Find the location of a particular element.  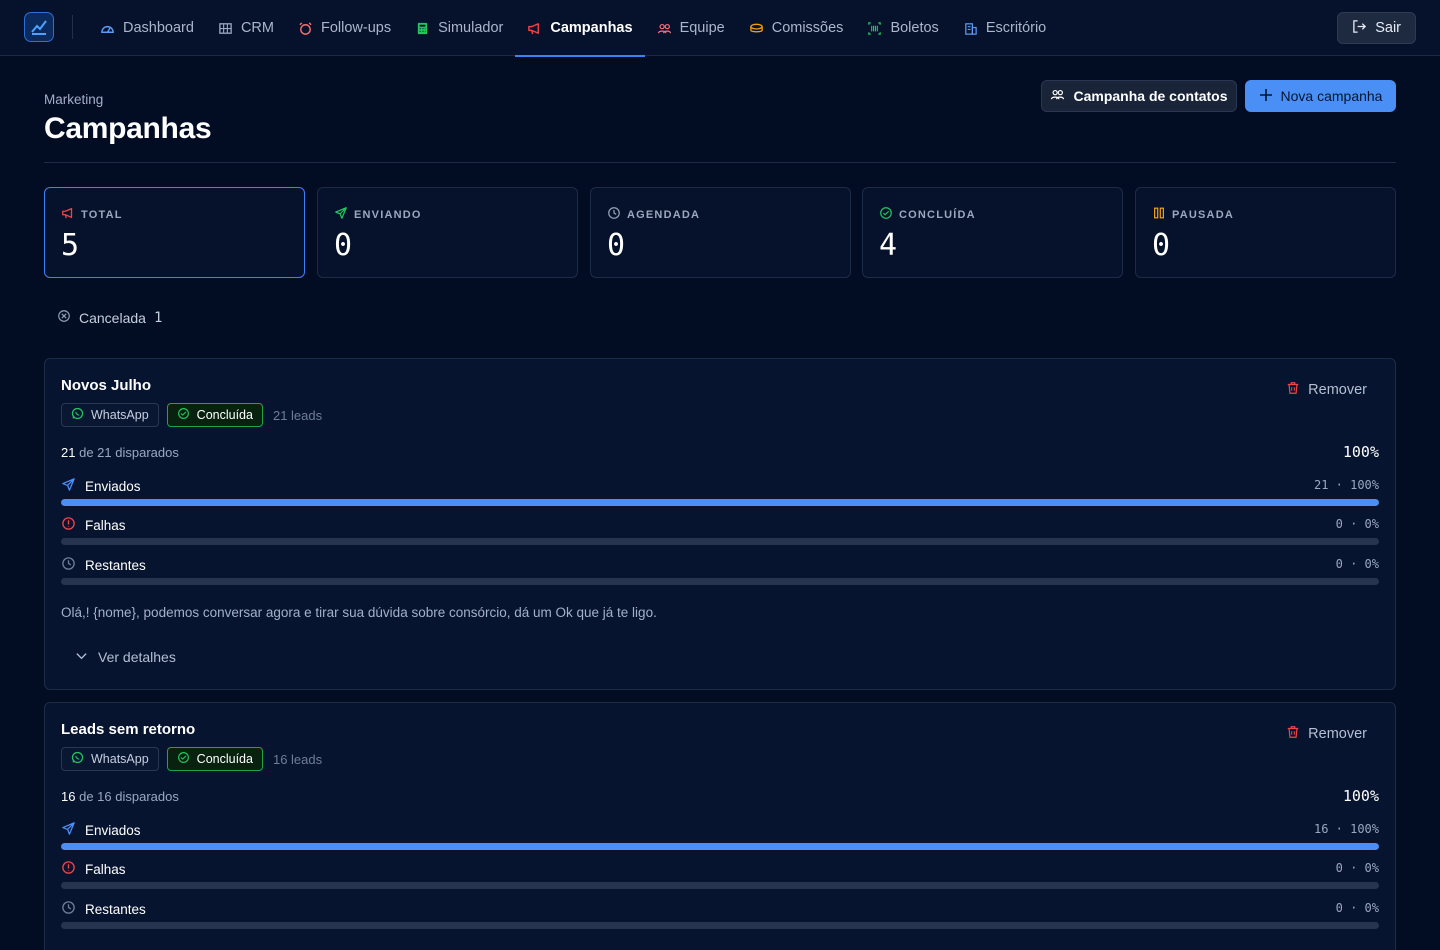

stat-card-enviando: ENVIANDO 0 is located at coordinates (447, 232).